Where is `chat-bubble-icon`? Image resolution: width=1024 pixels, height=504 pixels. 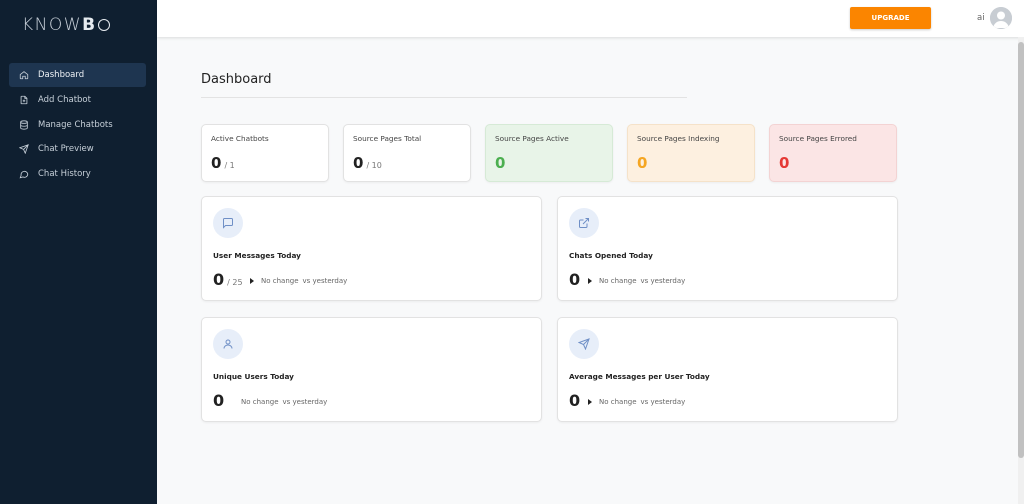 chat-bubble-icon is located at coordinates (24, 174).